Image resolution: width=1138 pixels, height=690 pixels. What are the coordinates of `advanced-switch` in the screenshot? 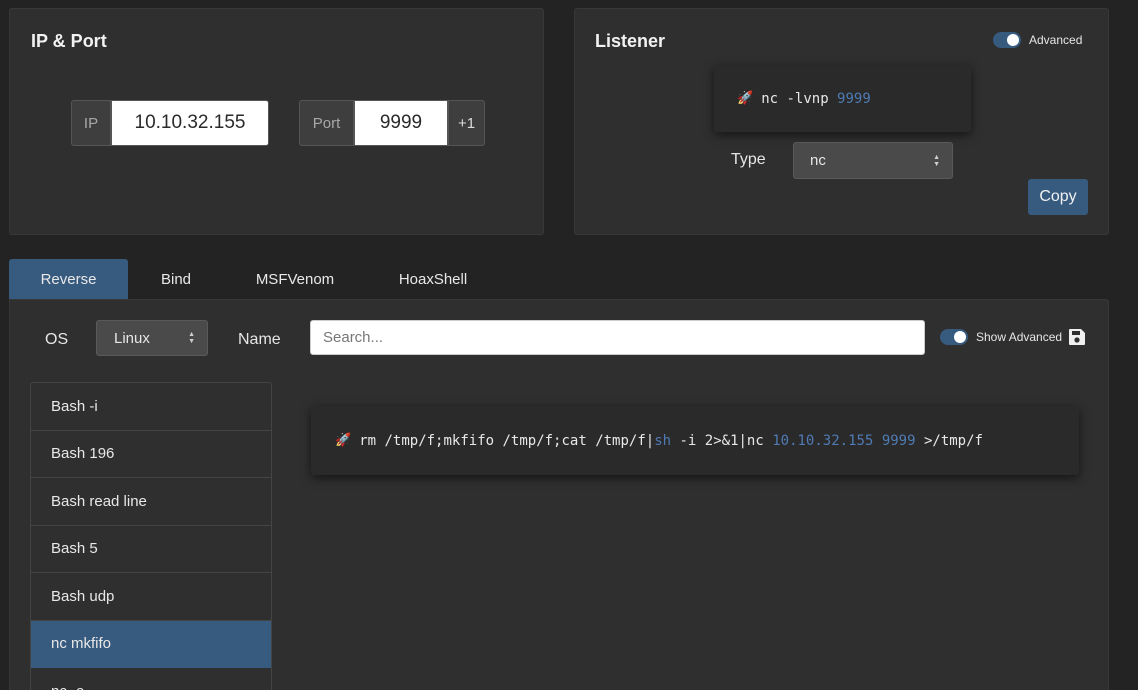 It's located at (1007, 40).